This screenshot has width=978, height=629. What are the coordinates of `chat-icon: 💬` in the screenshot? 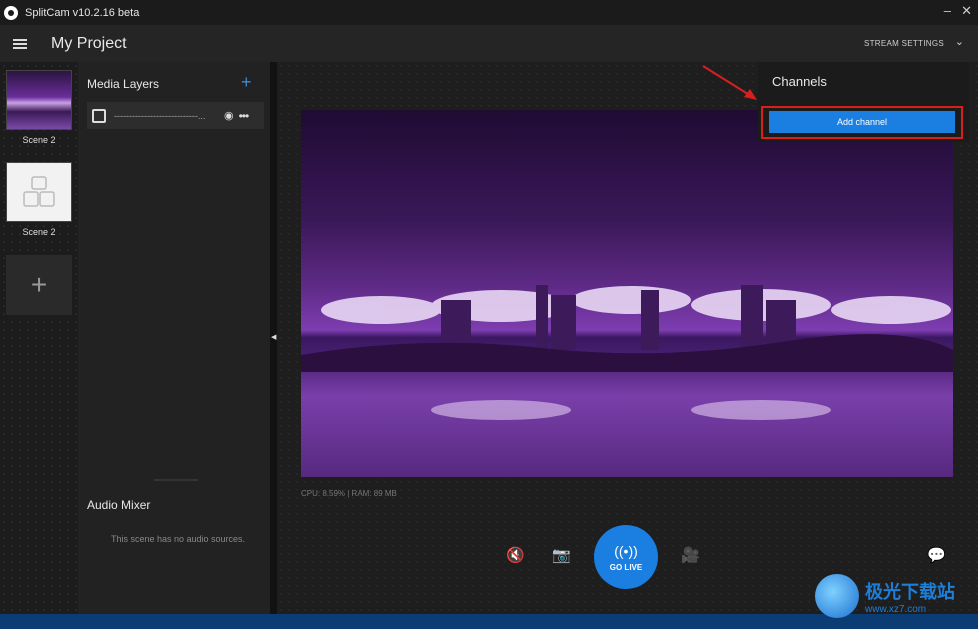 It's located at (936, 555).